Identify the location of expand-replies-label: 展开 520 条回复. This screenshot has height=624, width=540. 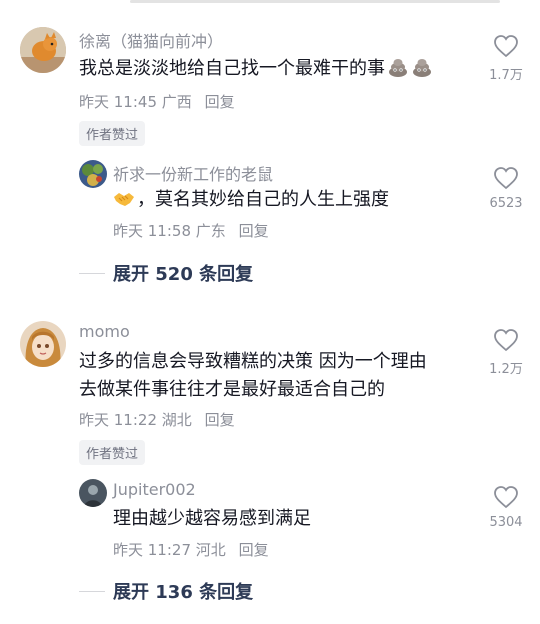
(183, 274).